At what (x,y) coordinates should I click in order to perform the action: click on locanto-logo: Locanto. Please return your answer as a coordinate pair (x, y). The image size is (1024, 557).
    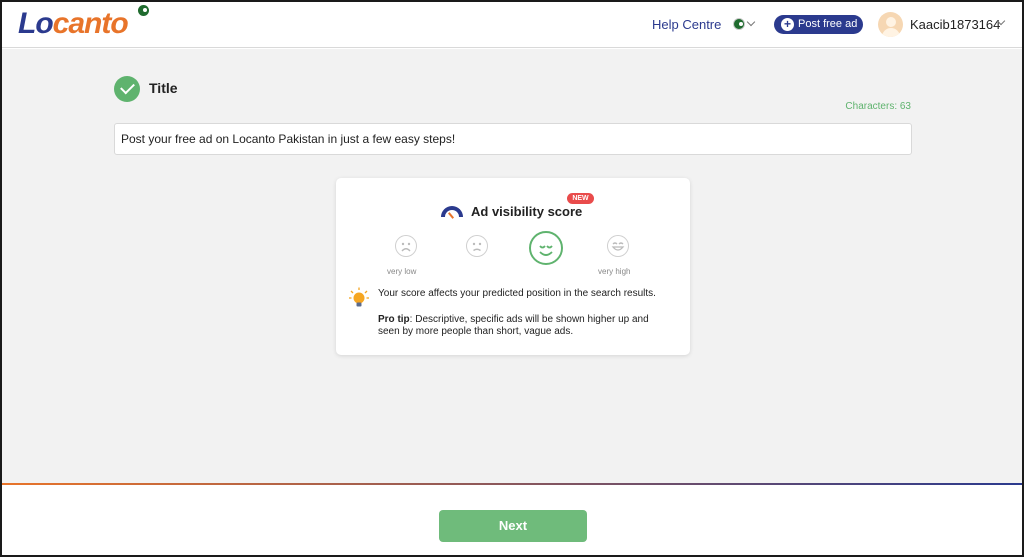
    Looking at the image, I should click on (73, 24).